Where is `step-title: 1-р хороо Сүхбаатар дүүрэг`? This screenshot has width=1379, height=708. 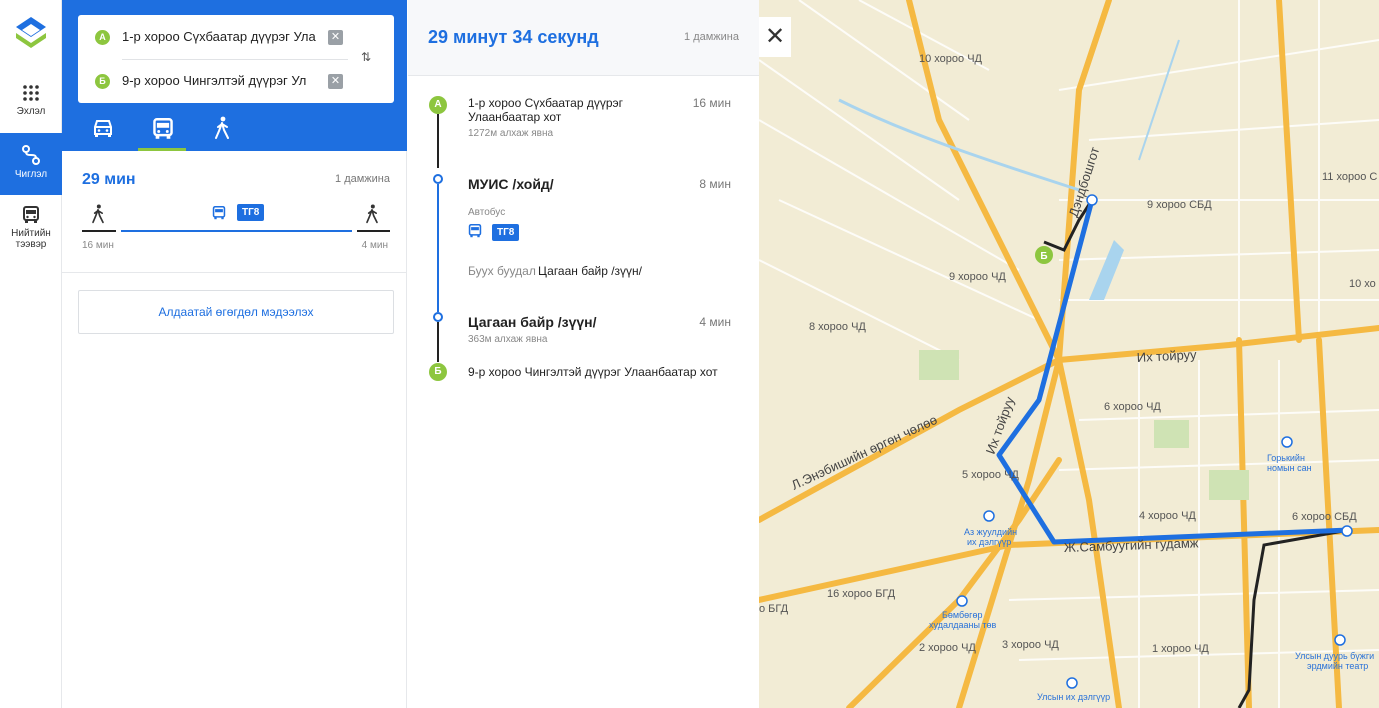 step-title: 1-р хороо Сүхбаатар дүүрэг is located at coordinates (546, 103).